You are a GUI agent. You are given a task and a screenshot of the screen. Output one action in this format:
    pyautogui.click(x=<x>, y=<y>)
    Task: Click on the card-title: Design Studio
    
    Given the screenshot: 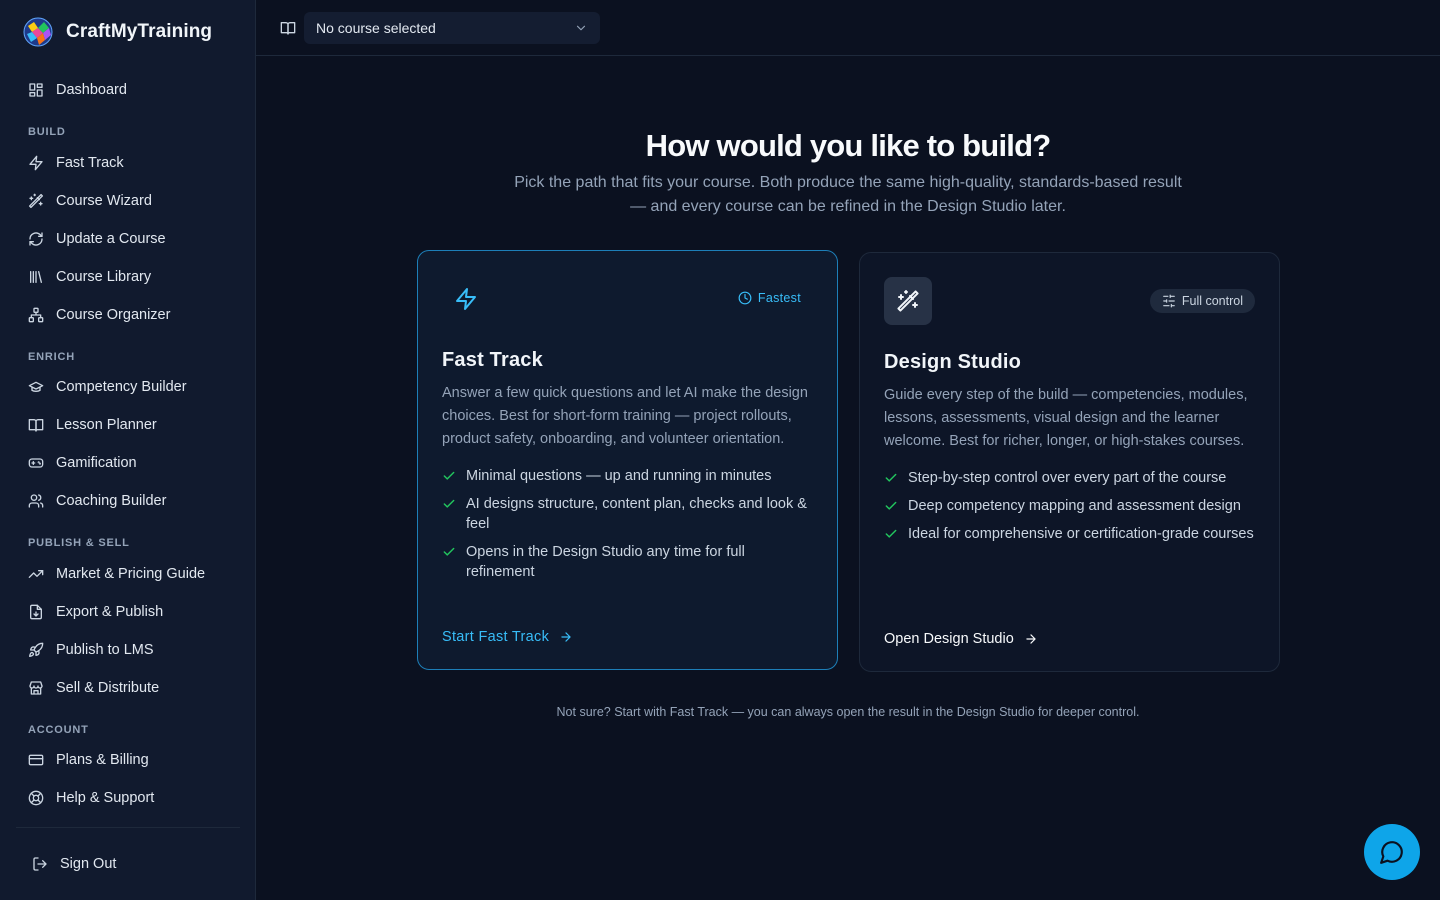 What is the action you would take?
    pyautogui.click(x=953, y=362)
    